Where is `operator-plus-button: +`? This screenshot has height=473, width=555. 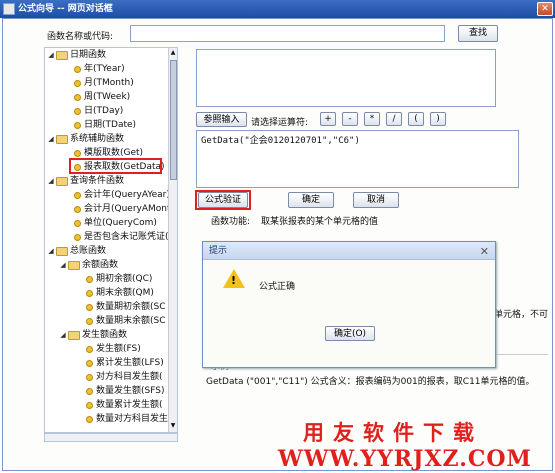
operator-plus-button: + is located at coordinates (328, 119).